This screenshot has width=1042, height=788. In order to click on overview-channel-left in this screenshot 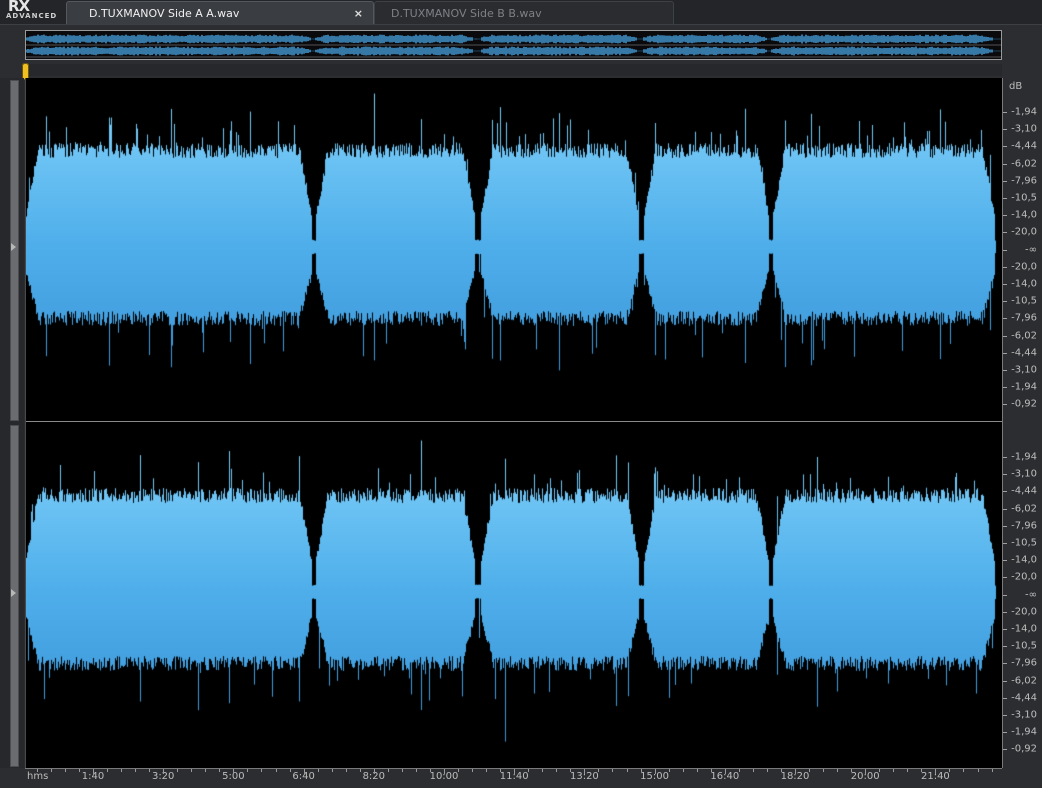, I will do `click(513, 39)`.